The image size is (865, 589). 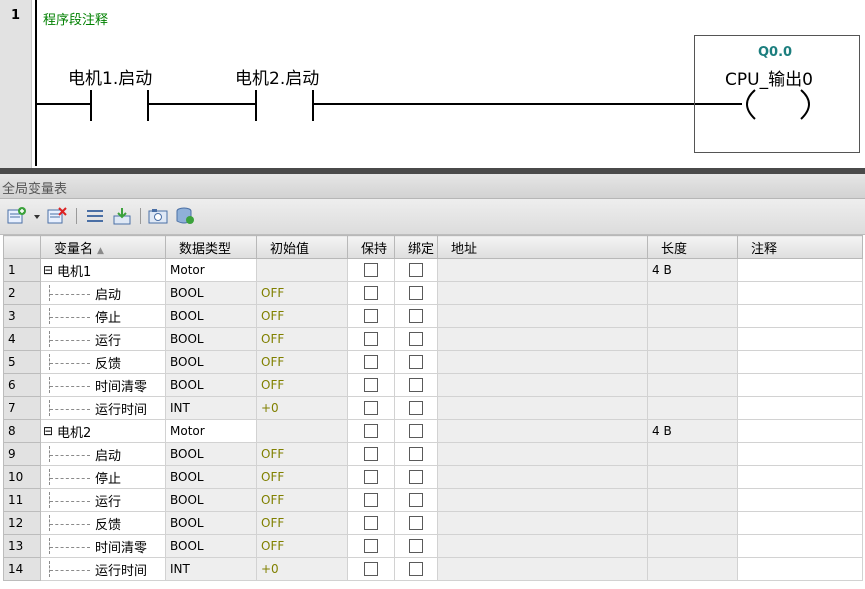 What do you see at coordinates (211, 247) in the screenshot?
I see `header-data-type: 数据类型` at bounding box center [211, 247].